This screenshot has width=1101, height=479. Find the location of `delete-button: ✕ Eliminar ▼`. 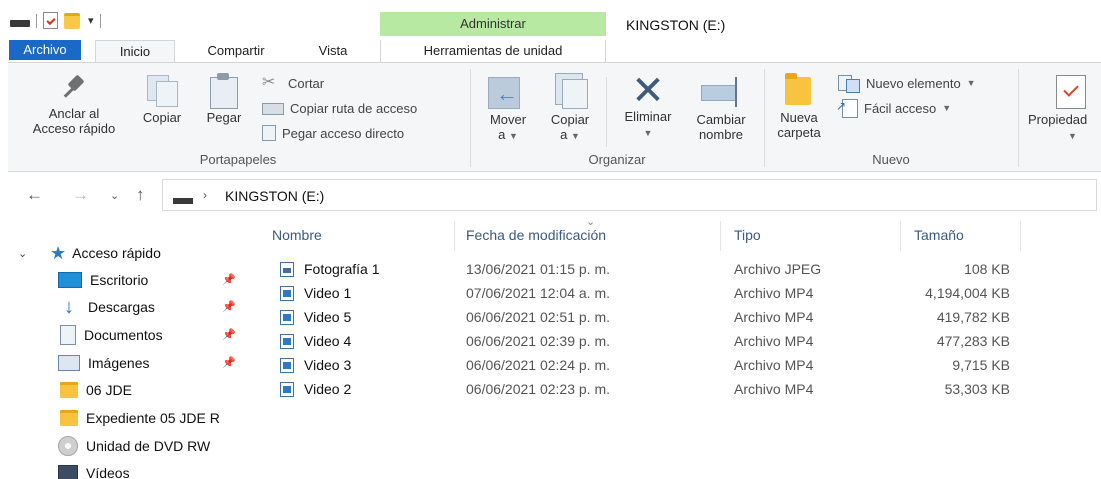

delete-button: ✕ Eliminar ▼ is located at coordinates (648, 105).